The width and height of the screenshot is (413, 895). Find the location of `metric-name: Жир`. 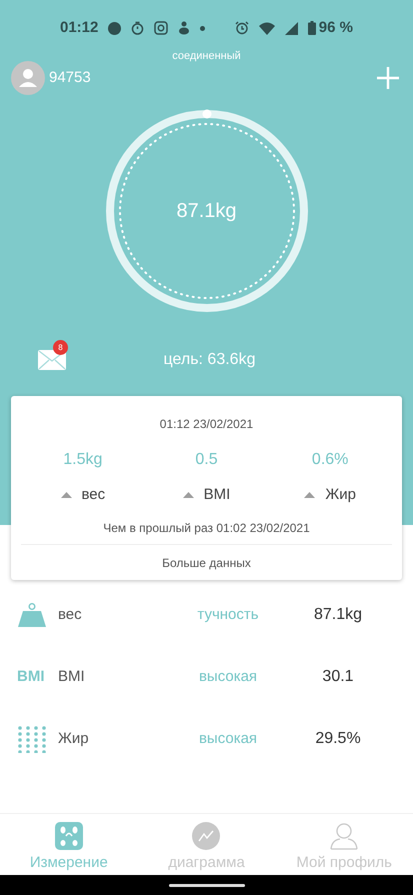

metric-name: Жир is located at coordinates (74, 738).